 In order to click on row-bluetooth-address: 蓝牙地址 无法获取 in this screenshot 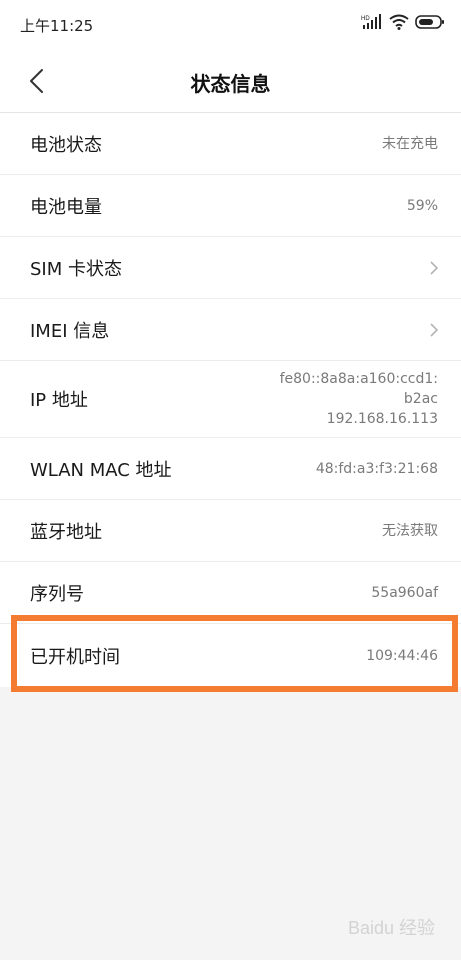, I will do `click(230, 531)`.